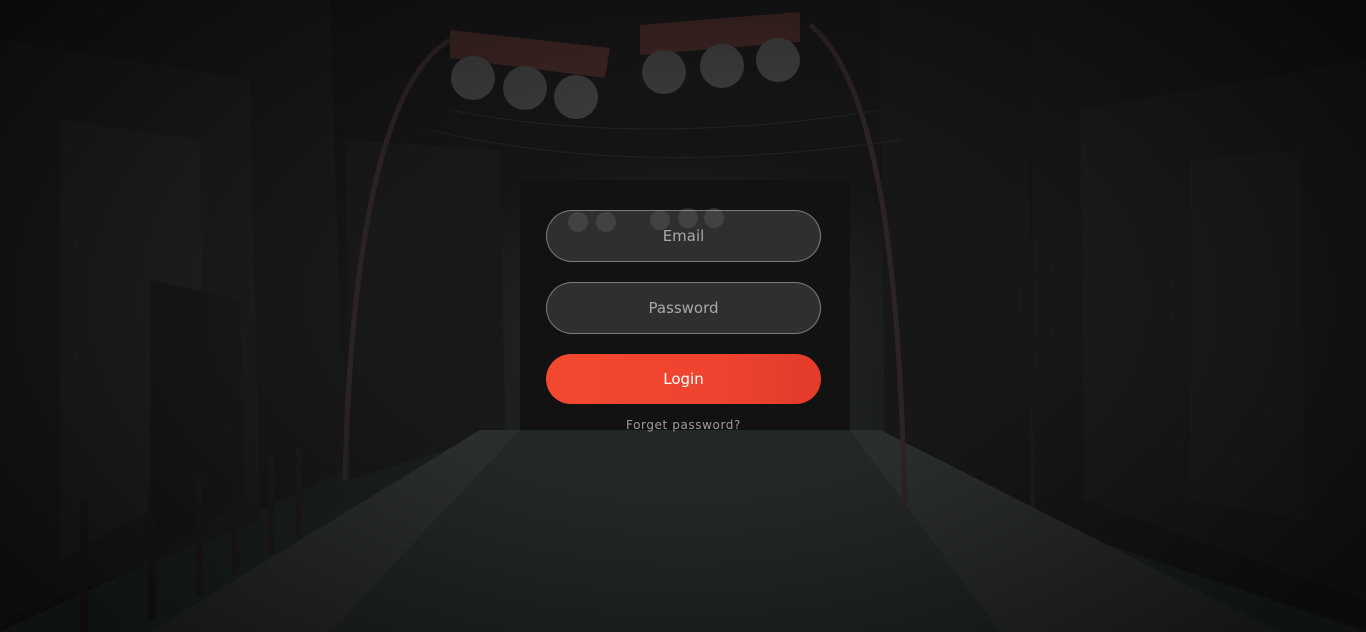 The image size is (1366, 632). Describe the element at coordinates (683, 379) in the screenshot. I see `login-button: Login` at that location.